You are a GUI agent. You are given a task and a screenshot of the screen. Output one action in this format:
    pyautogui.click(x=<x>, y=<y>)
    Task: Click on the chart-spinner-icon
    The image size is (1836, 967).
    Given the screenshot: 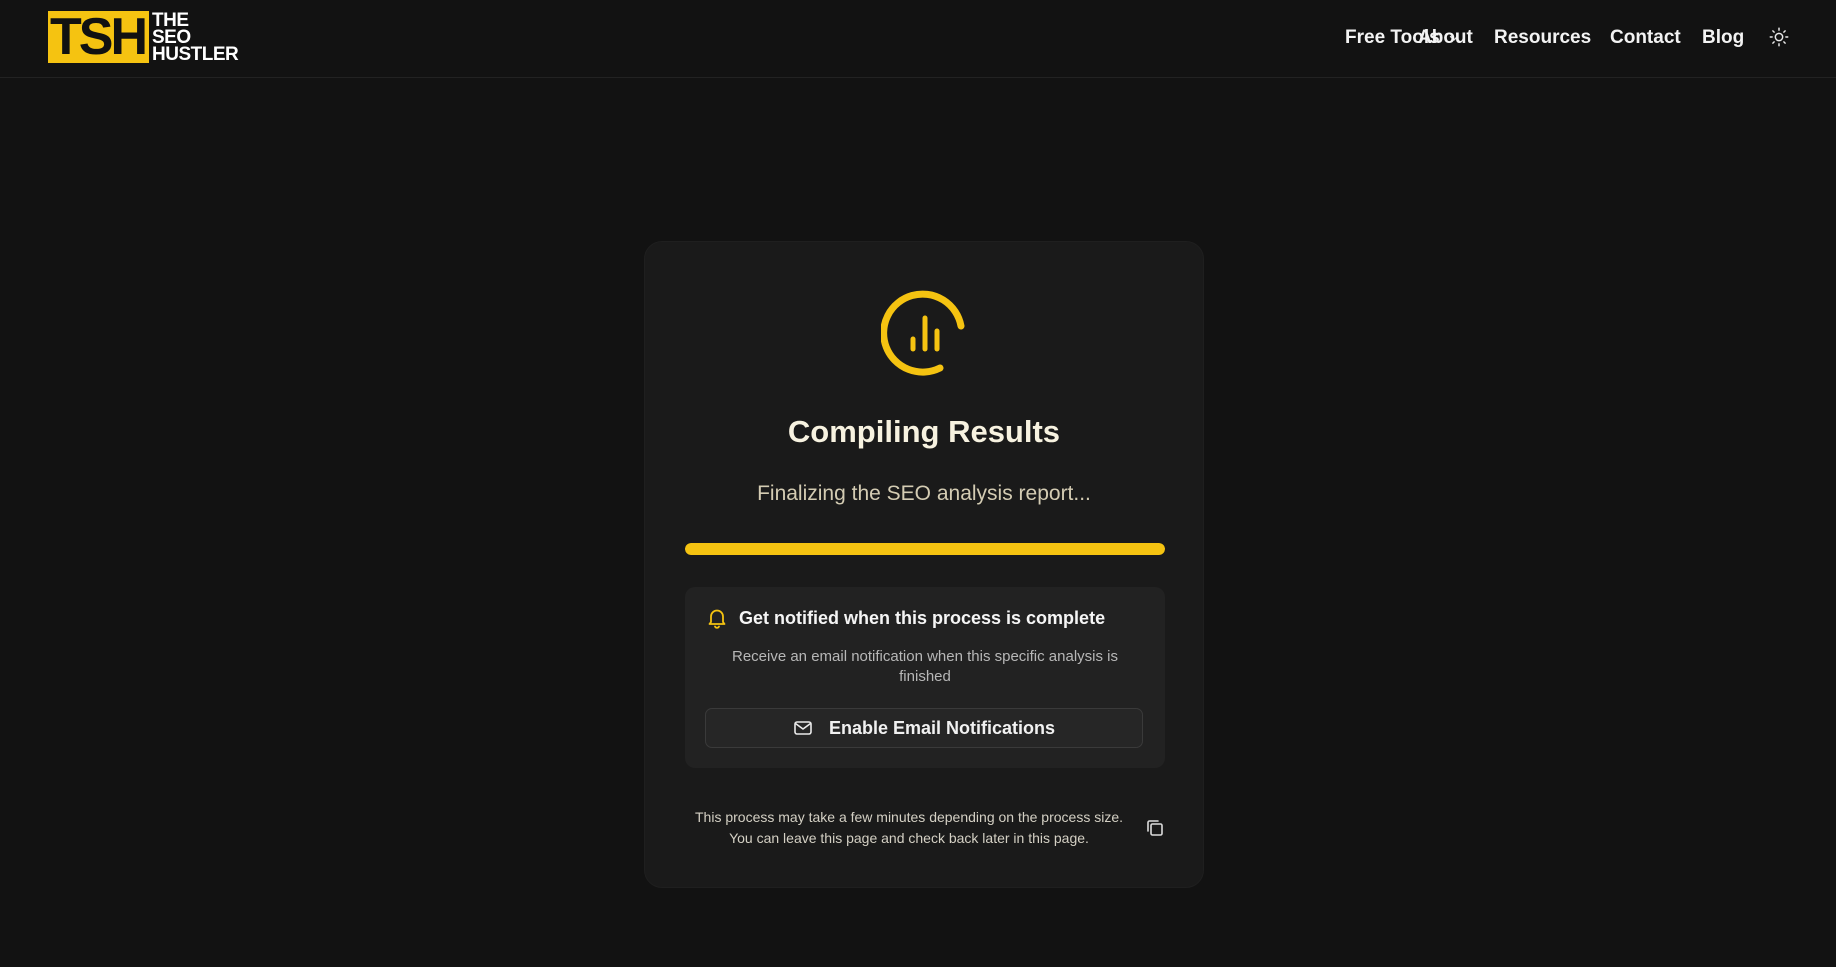 What is the action you would take?
    pyautogui.click(x=923, y=333)
    